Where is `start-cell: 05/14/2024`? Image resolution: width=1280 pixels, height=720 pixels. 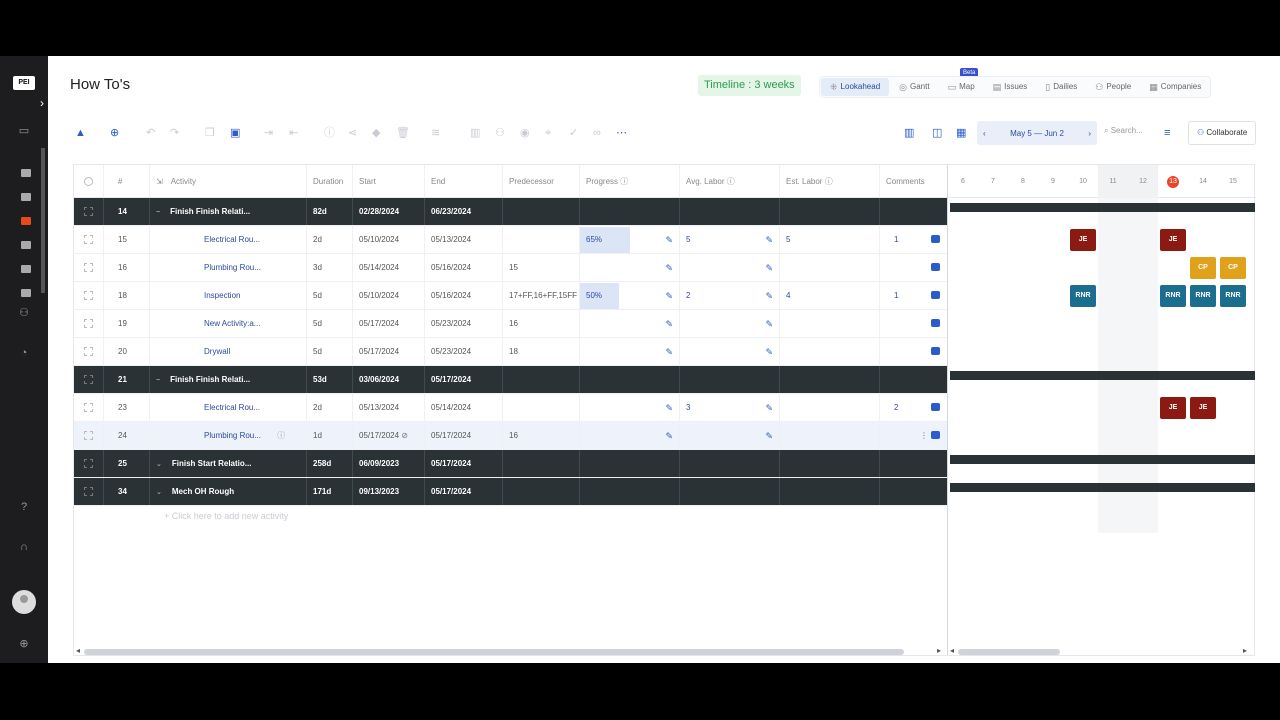
start-cell: 05/14/2024 is located at coordinates (389, 267).